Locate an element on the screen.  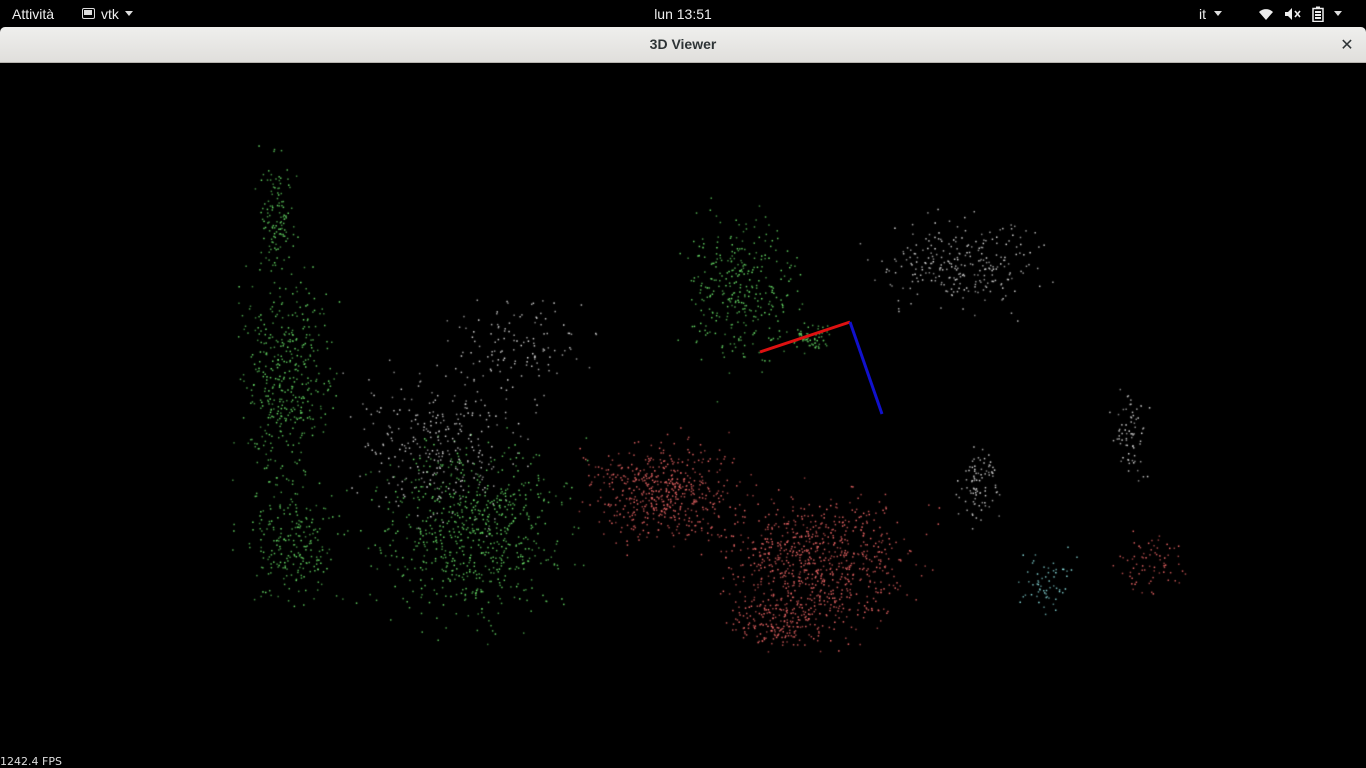
fps-counter: 1242.4 FPS is located at coordinates (31, 761).